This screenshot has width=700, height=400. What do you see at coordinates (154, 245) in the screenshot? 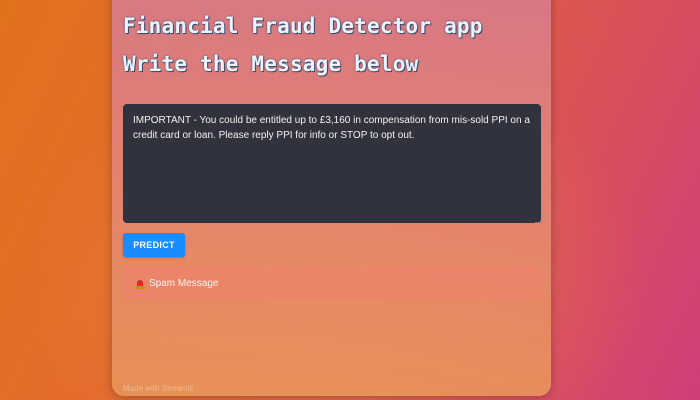
I see `predict-button: PREDICT` at bounding box center [154, 245].